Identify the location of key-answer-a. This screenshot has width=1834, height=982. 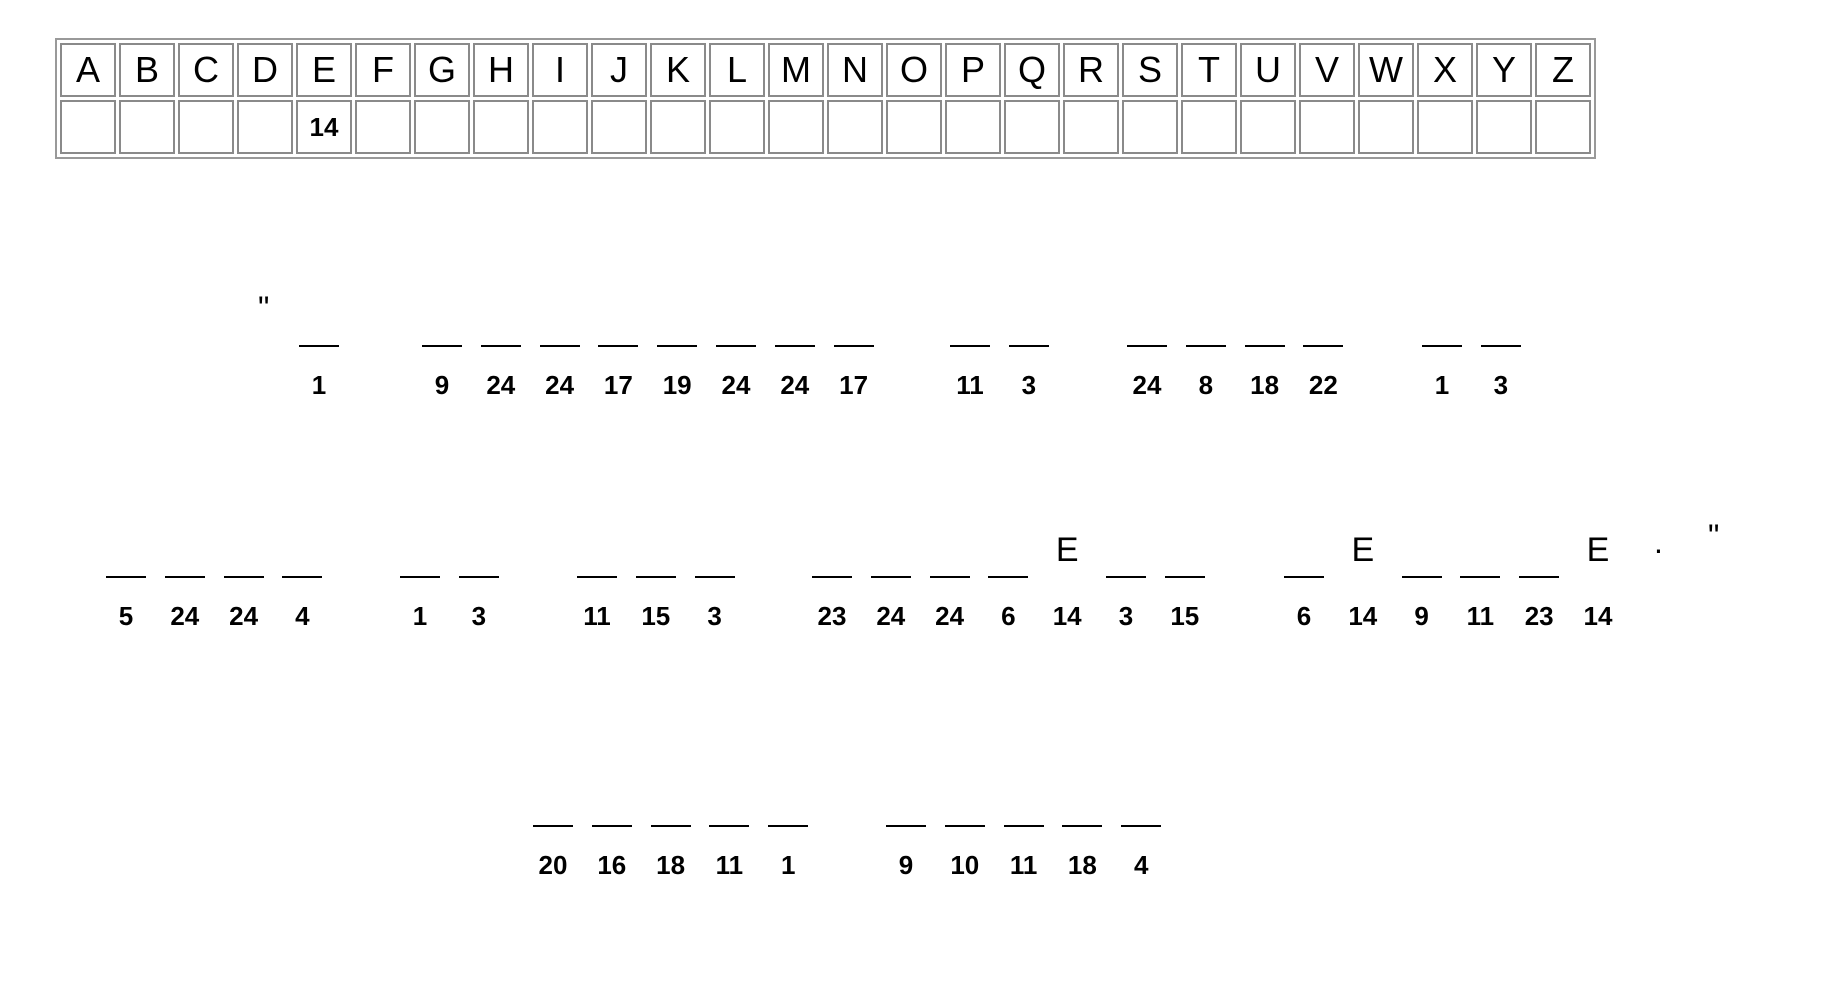
(88, 127).